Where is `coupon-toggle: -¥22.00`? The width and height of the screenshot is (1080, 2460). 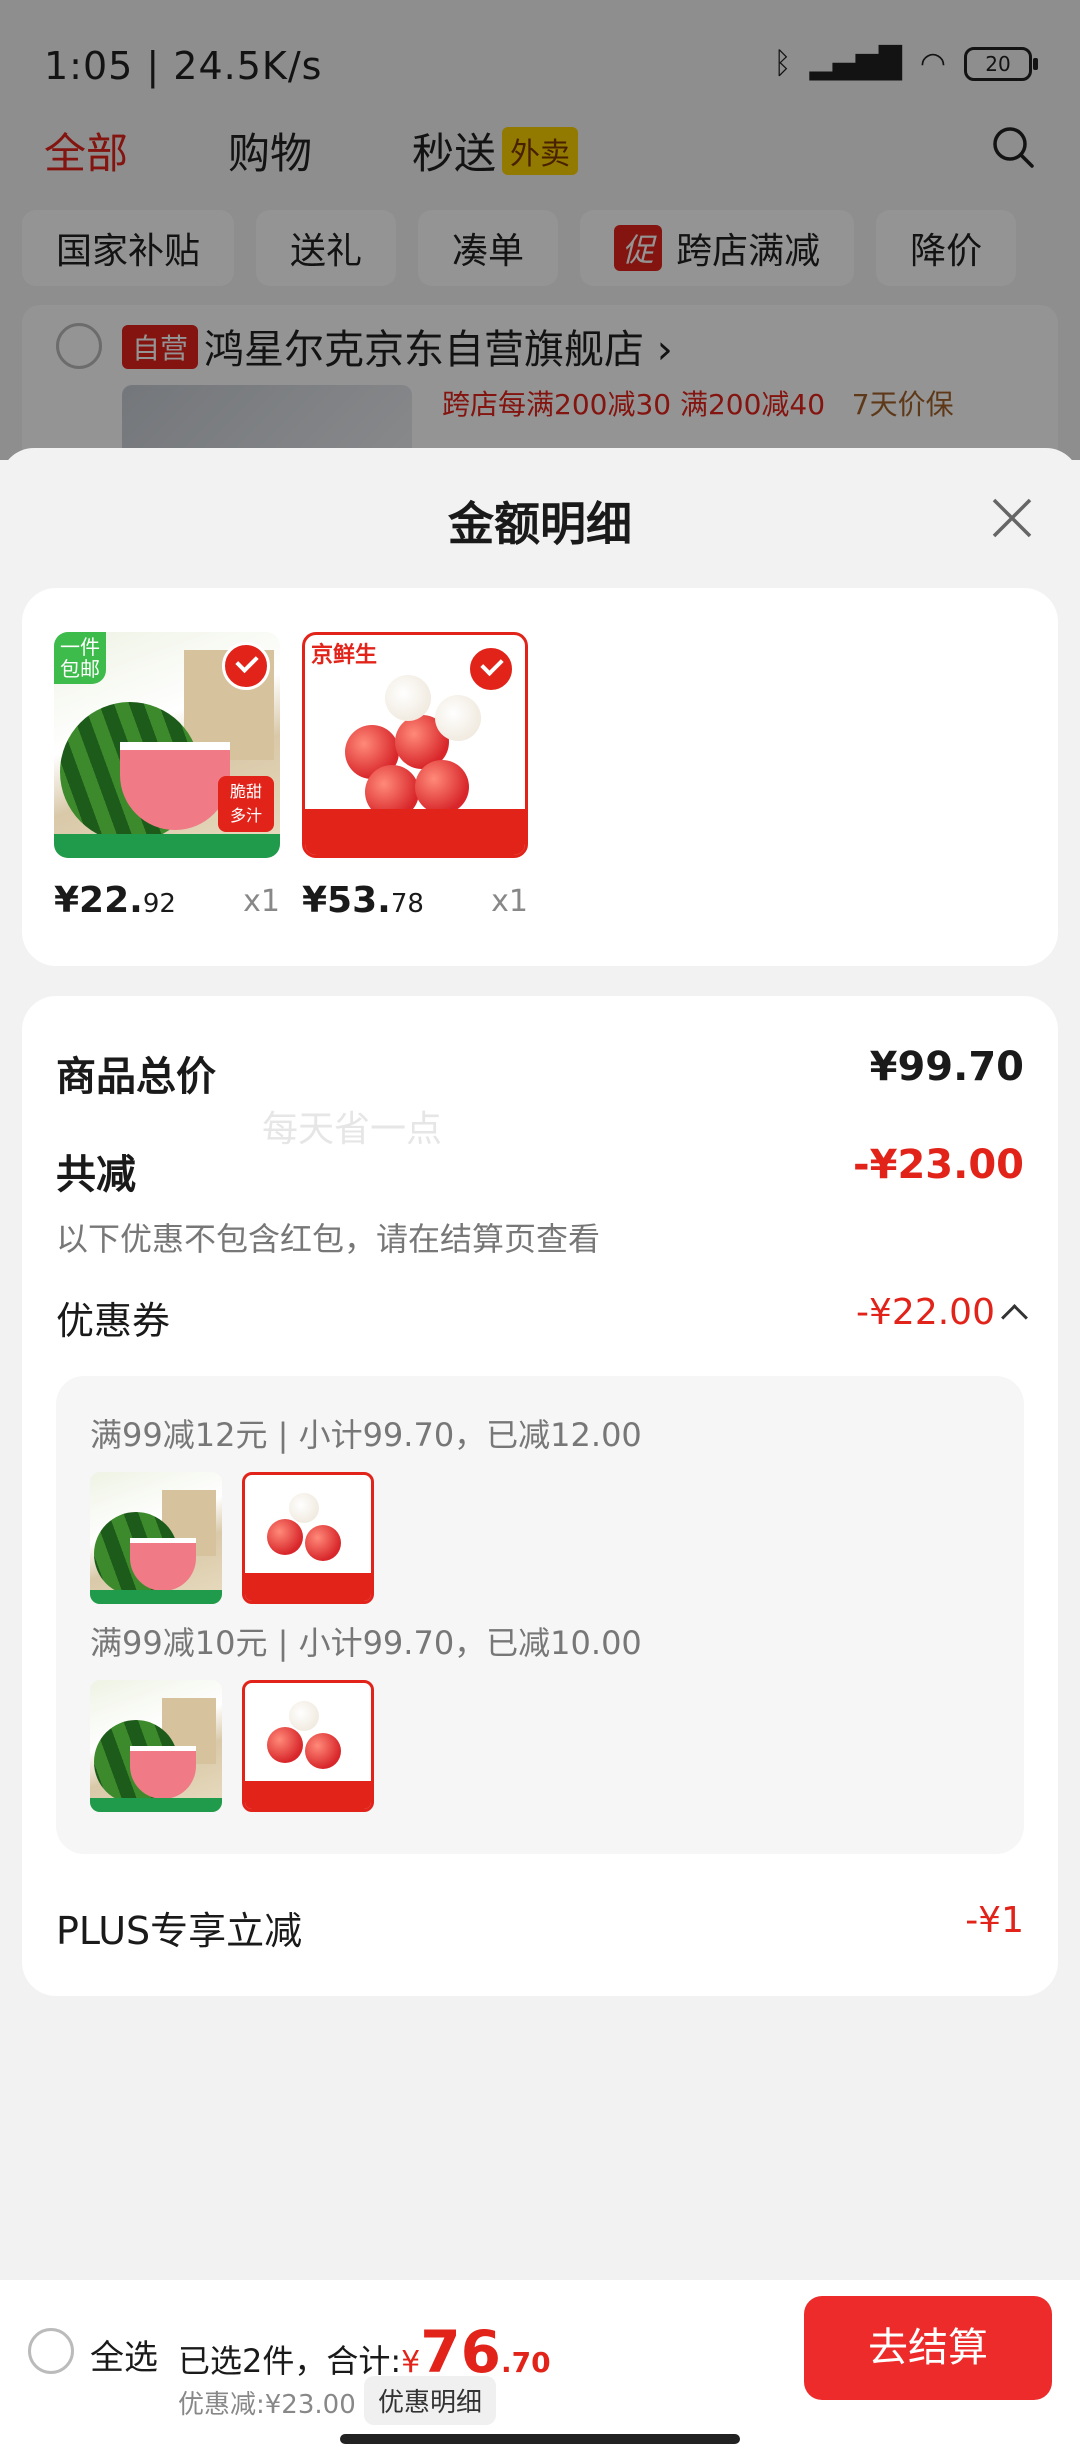
coupon-toggle: -¥22.00 is located at coordinates (942, 1312).